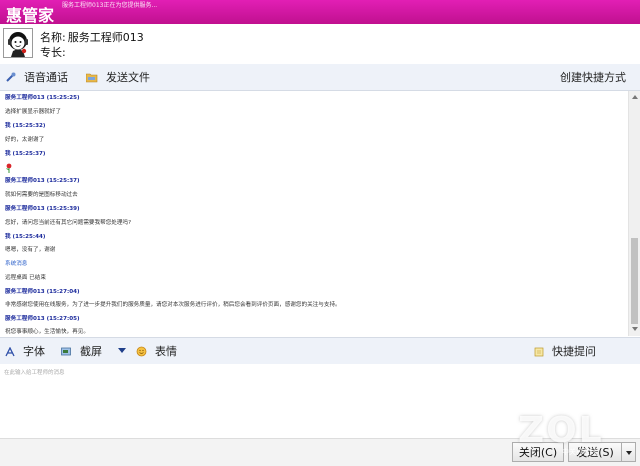 The height and width of the screenshot is (466, 640). Describe the element at coordinates (34, 373) in the screenshot. I see `message-input-placeholder: 在此输入给工程师的消息` at that location.